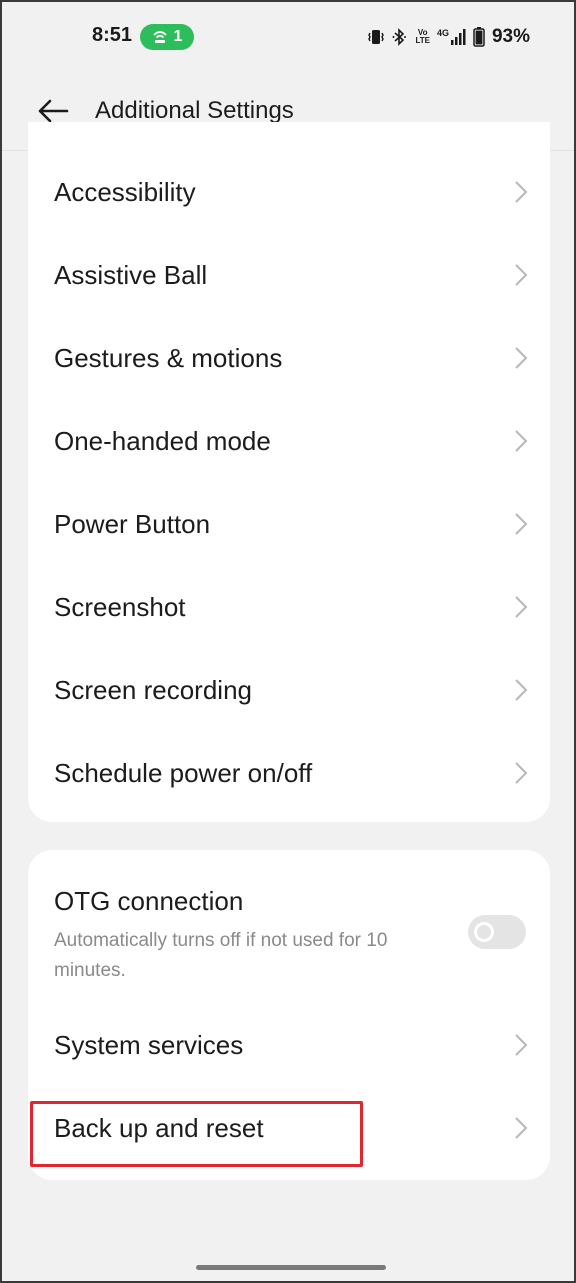 The image size is (576, 1283). Describe the element at coordinates (422, 40) in the screenshot. I see `volte-bottom: LTE` at that location.